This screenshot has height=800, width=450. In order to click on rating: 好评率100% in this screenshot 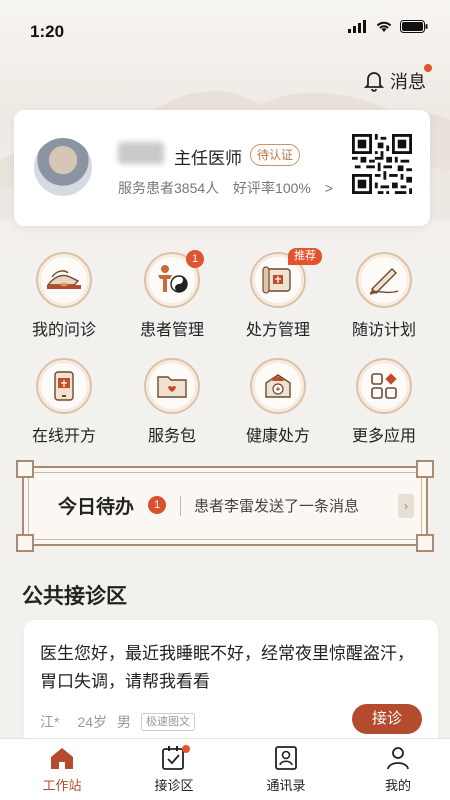, I will do `click(272, 188)`.